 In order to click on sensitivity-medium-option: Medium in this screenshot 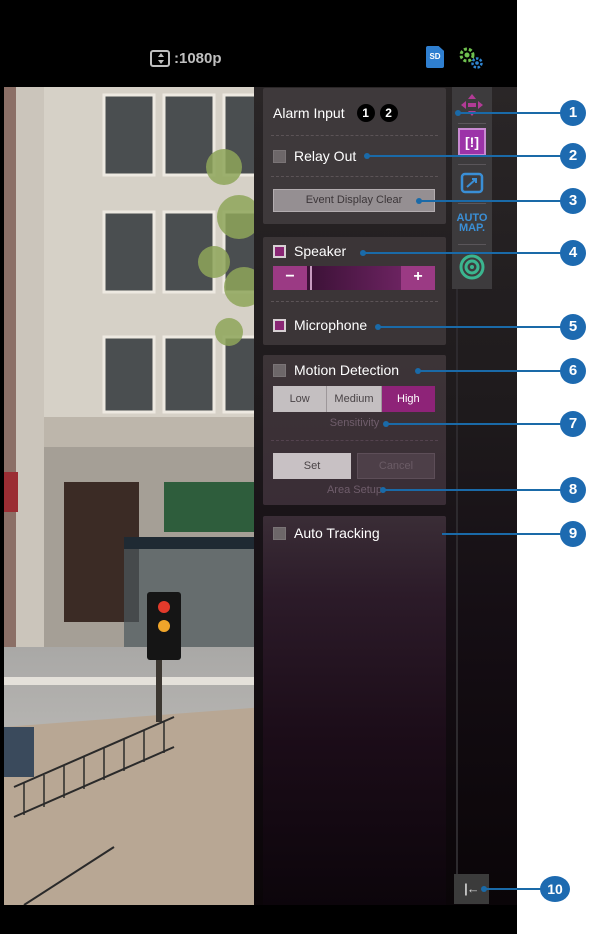, I will do `click(354, 399)`.